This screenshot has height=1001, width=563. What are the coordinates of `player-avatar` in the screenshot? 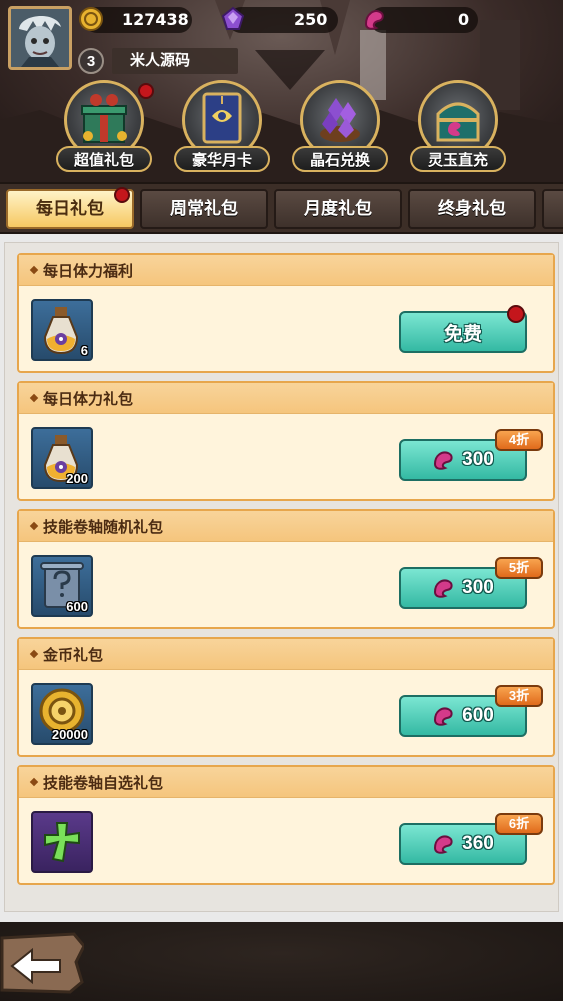 It's located at (40, 38).